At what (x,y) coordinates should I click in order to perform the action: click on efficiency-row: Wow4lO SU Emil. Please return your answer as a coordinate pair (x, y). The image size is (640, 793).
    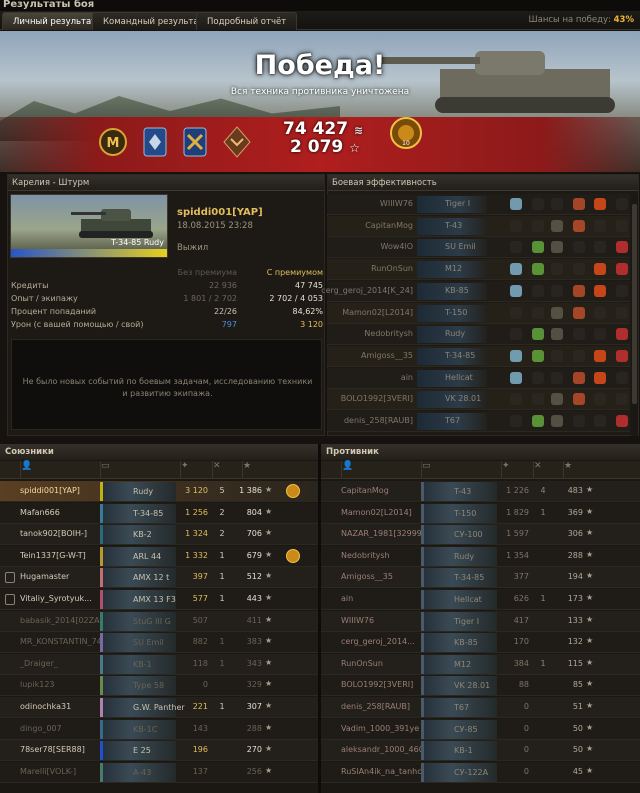
    Looking at the image, I should click on (478, 248).